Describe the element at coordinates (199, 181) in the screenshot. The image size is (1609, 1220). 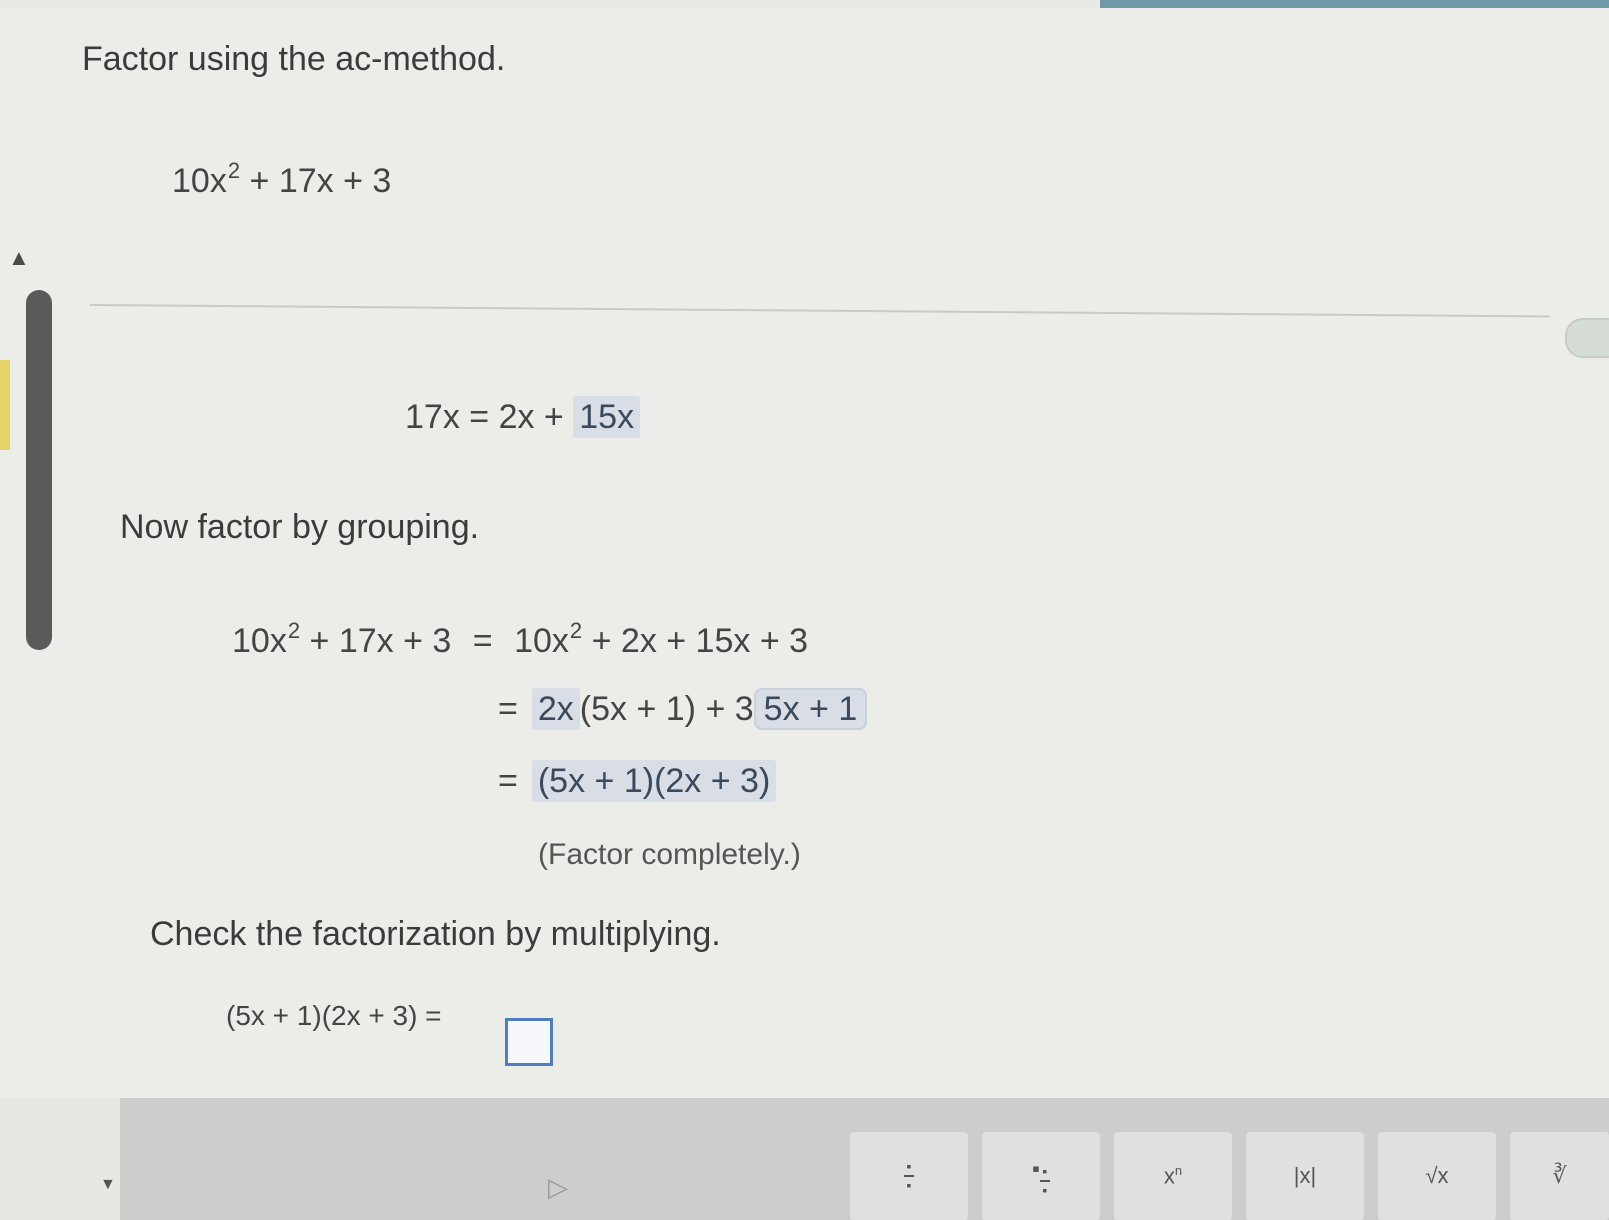
I see `poly-lead: 10x` at that location.